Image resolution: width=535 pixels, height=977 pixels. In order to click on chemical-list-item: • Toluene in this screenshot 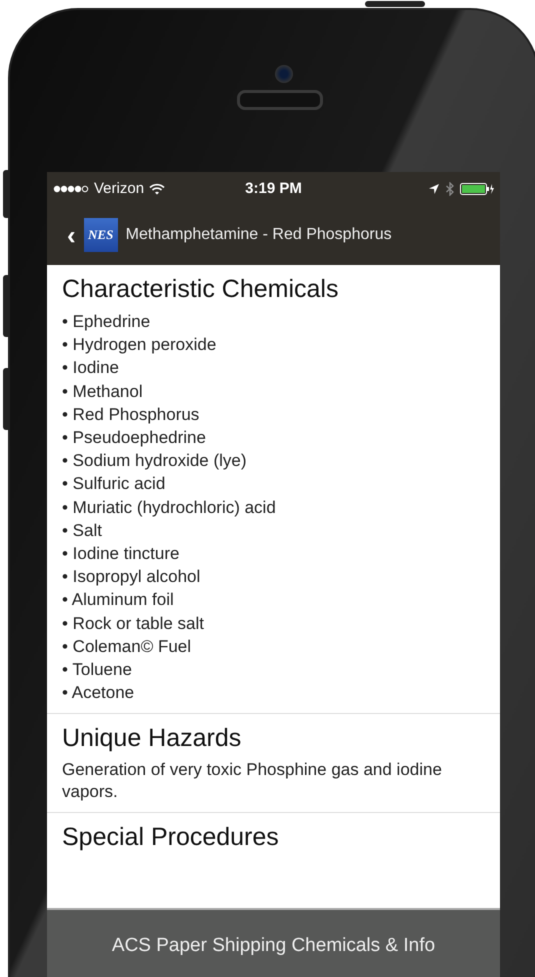, I will do `click(97, 670)`.